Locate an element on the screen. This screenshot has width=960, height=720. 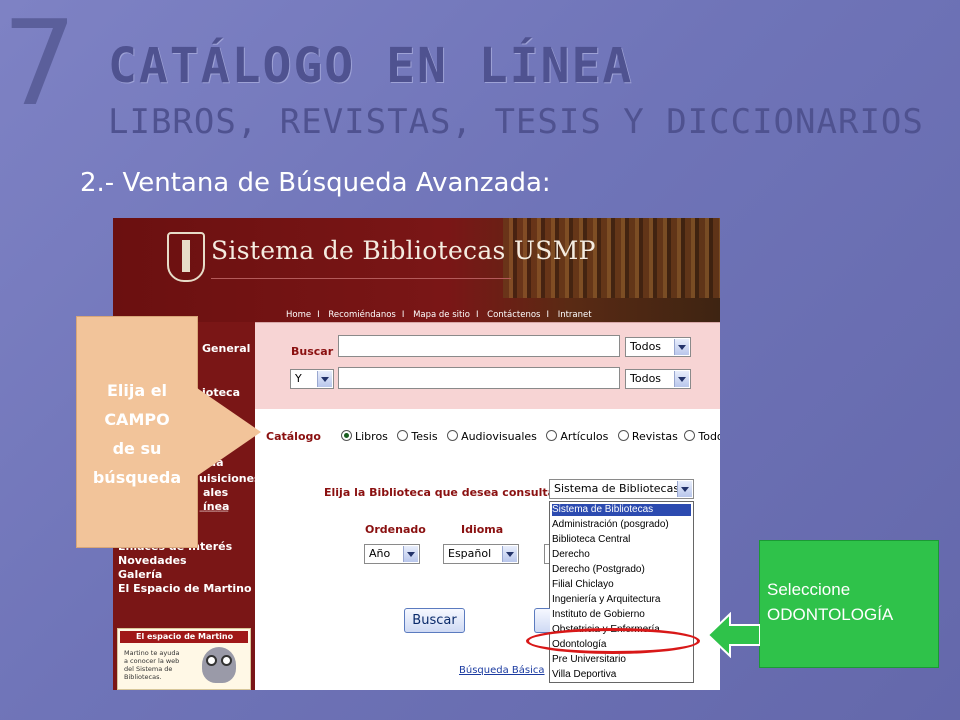
martino-banner-title: El espacio de Martino is located at coordinates (184, 637).